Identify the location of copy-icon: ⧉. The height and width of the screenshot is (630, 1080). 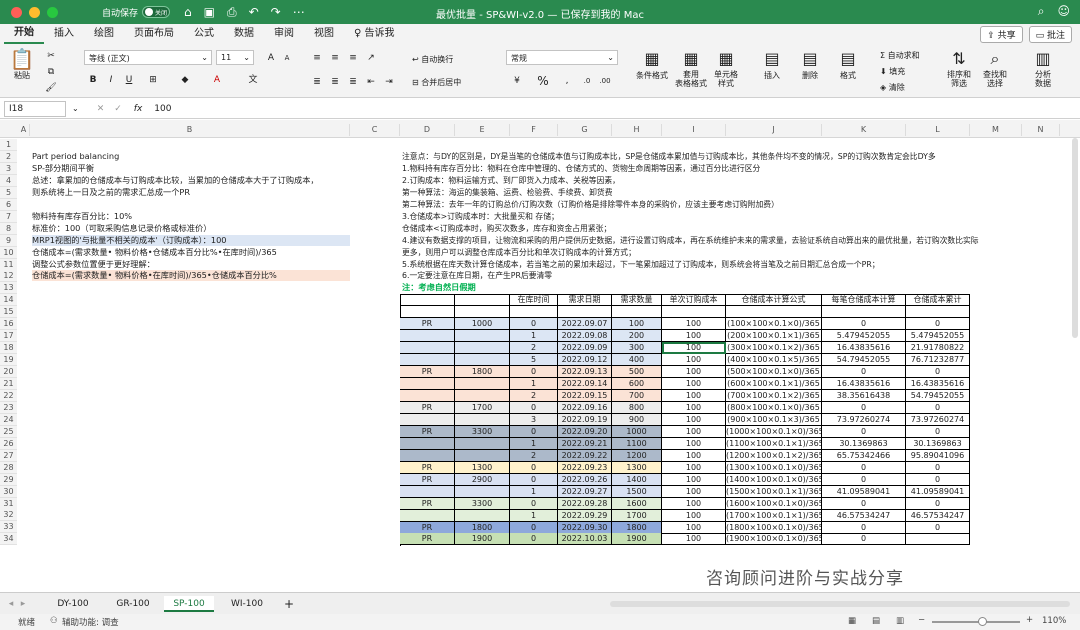
(51, 72).